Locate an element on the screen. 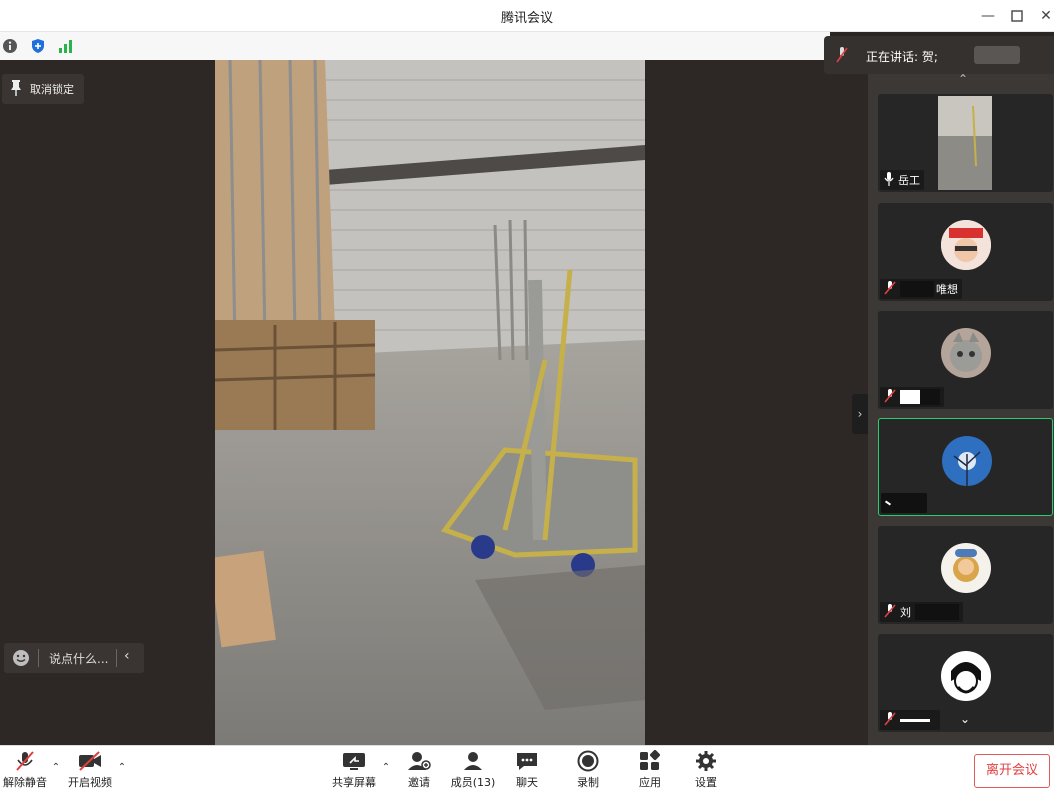  scroll-down-icon: ⌄ is located at coordinates (965, 719).